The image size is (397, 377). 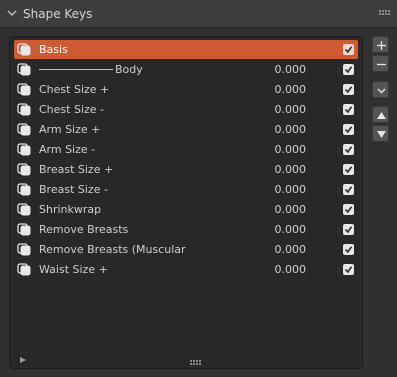 What do you see at coordinates (380, 133) in the screenshot?
I see `move-down-button` at bounding box center [380, 133].